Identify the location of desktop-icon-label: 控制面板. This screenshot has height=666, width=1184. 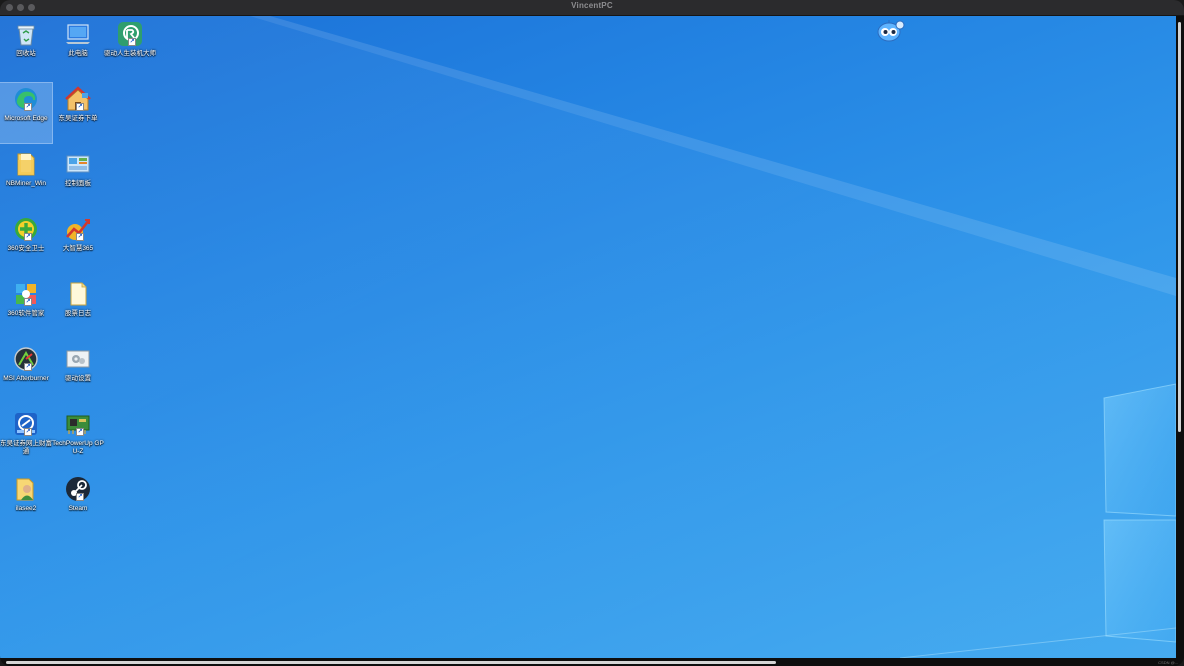
(78, 183).